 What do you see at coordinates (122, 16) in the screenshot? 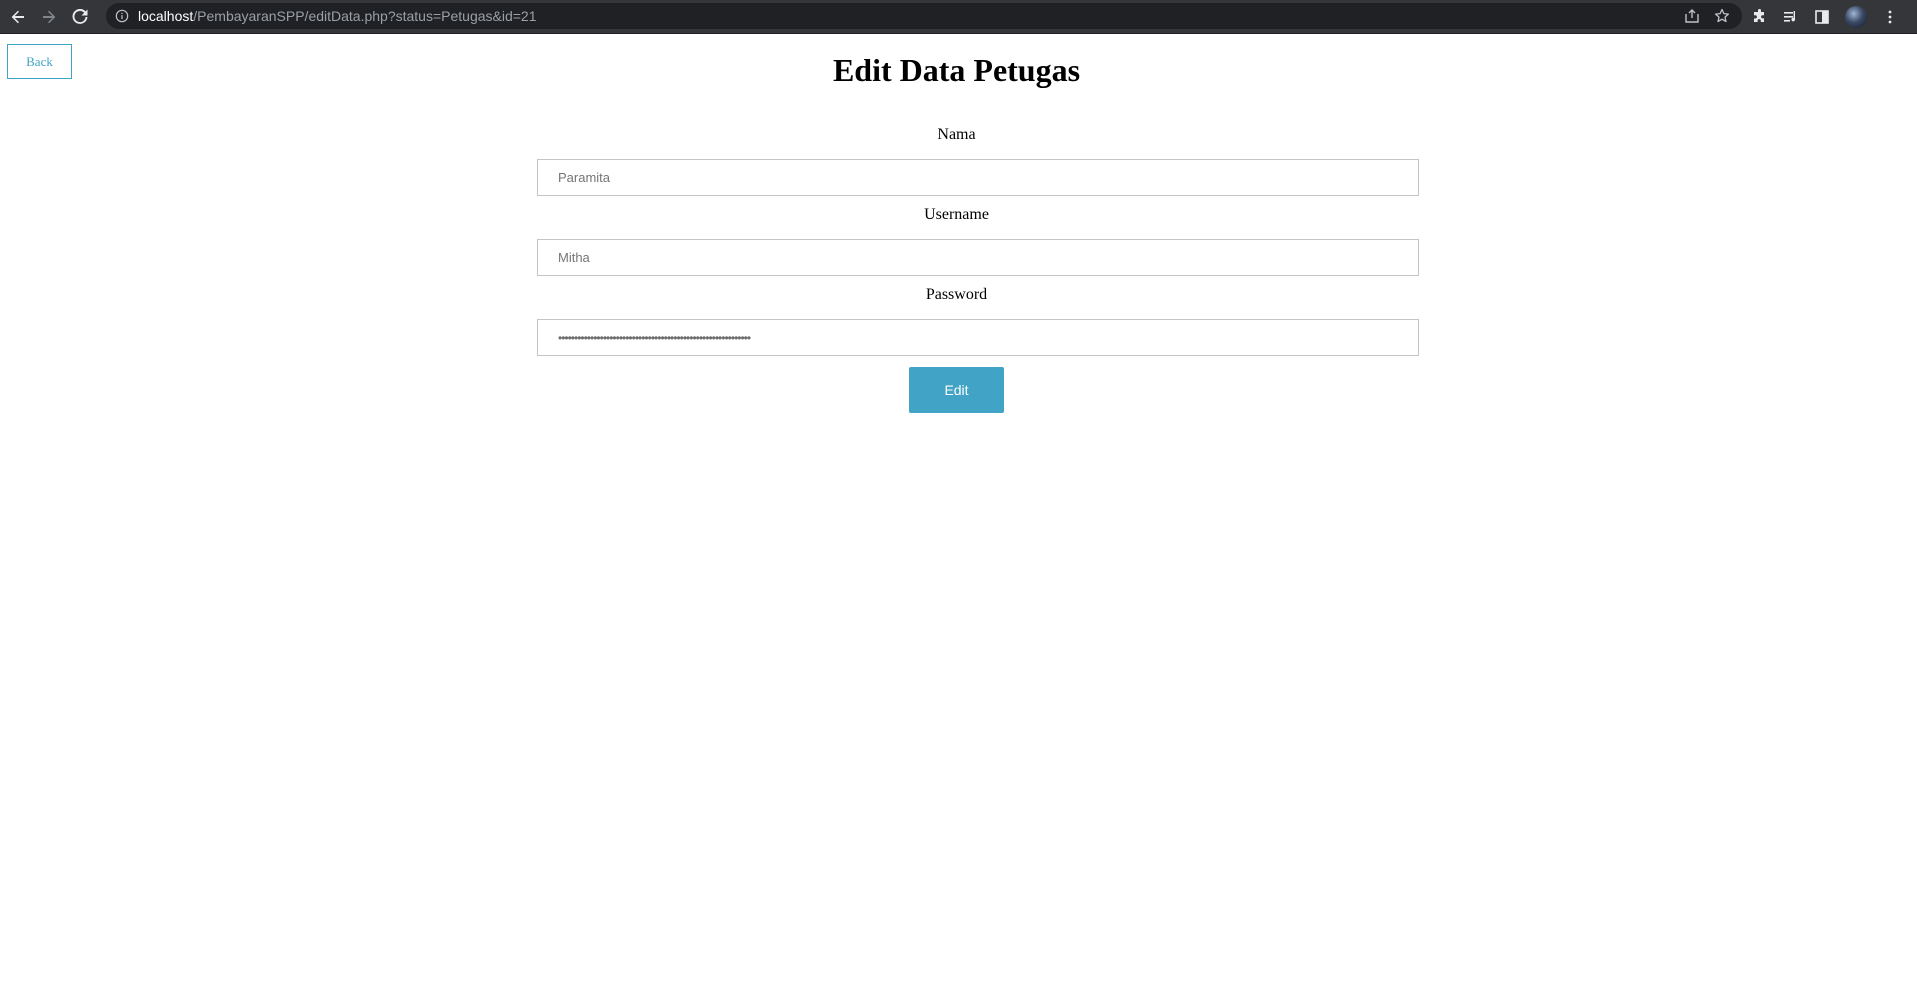
I see `info-icon` at bounding box center [122, 16].